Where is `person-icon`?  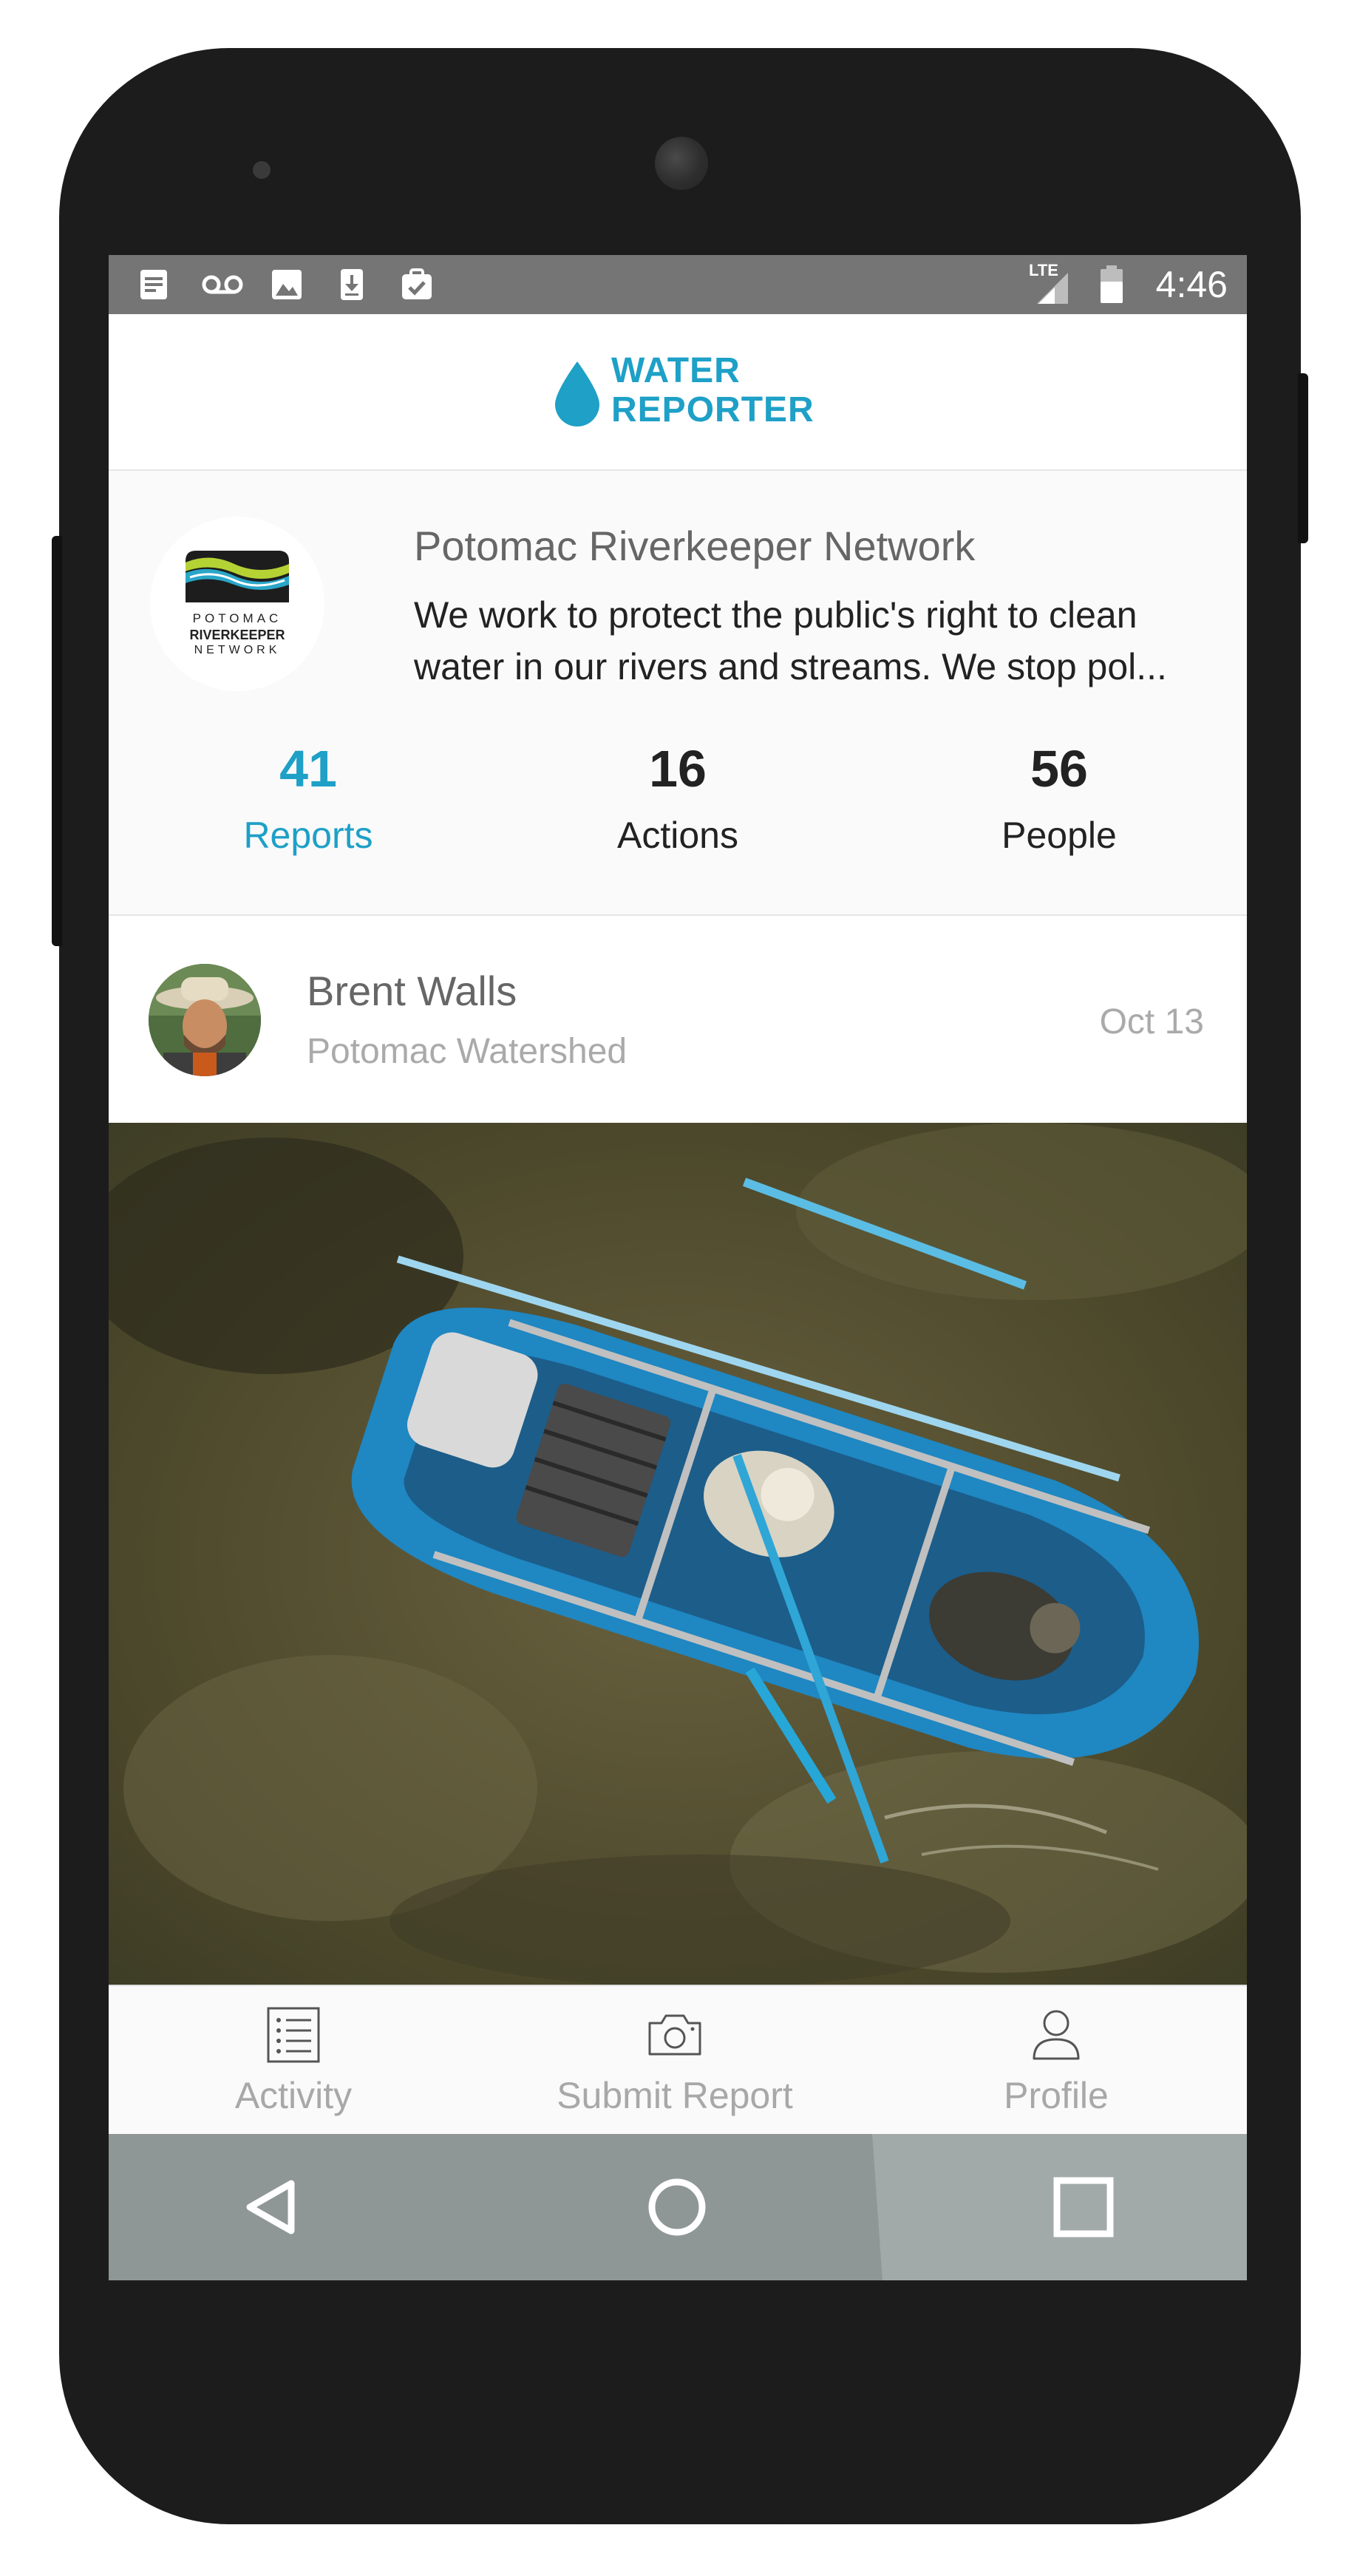
person-icon is located at coordinates (1056, 2035).